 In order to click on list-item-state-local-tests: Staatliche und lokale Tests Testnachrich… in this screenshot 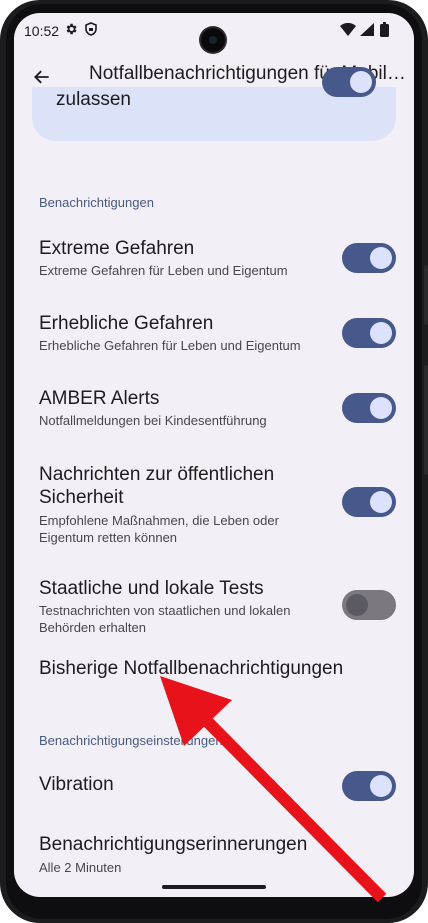, I will do `click(214, 599)`.